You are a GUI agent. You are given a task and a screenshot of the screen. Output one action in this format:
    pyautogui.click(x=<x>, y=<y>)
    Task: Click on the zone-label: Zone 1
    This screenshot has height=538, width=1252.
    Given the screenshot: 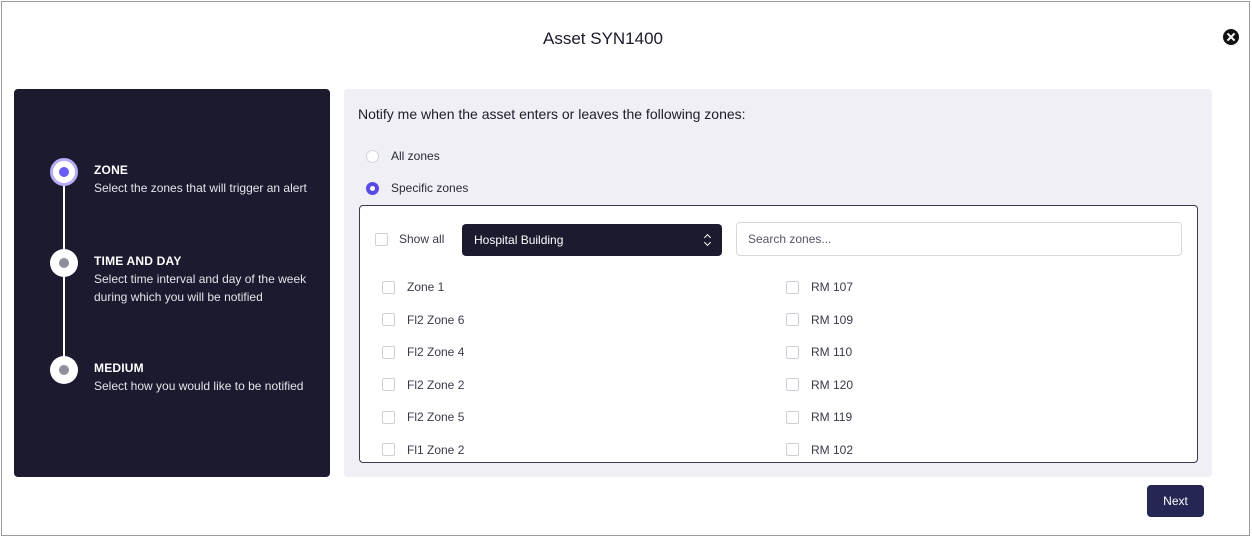 What is the action you would take?
    pyautogui.click(x=426, y=287)
    